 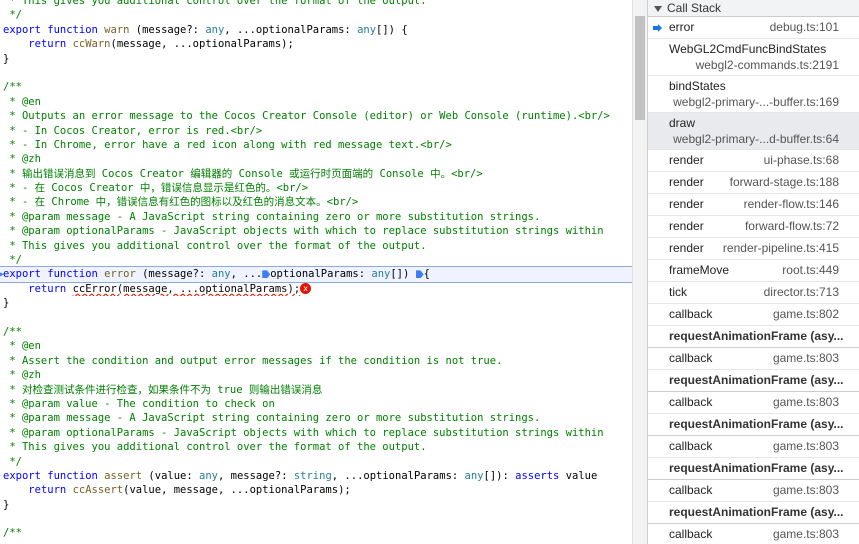 What do you see at coordinates (753, 28) in the screenshot?
I see `call-frame: error debug.ts:101` at bounding box center [753, 28].